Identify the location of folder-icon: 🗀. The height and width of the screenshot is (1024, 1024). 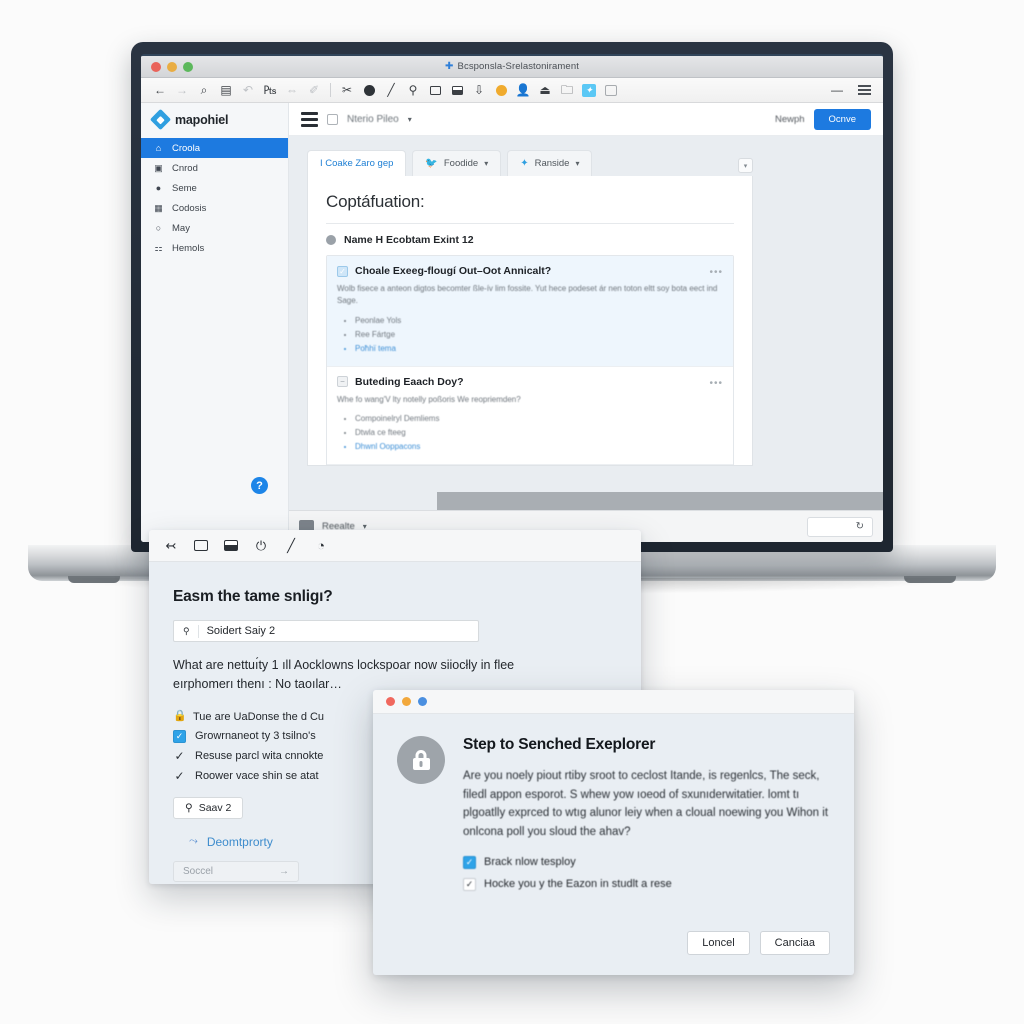
(567, 90).